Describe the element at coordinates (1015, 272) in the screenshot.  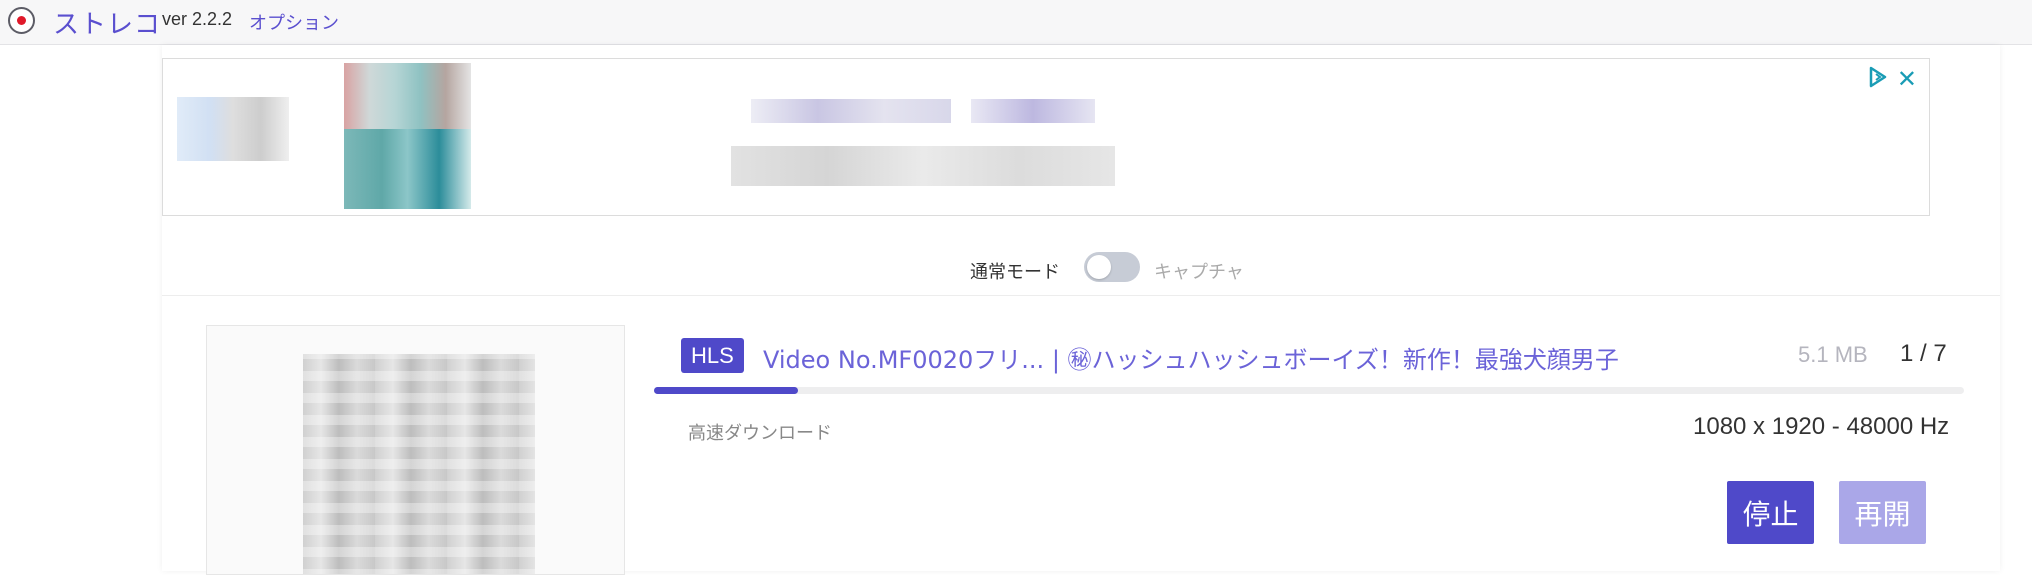
I see `normal-mode-label: 通常モード` at that location.